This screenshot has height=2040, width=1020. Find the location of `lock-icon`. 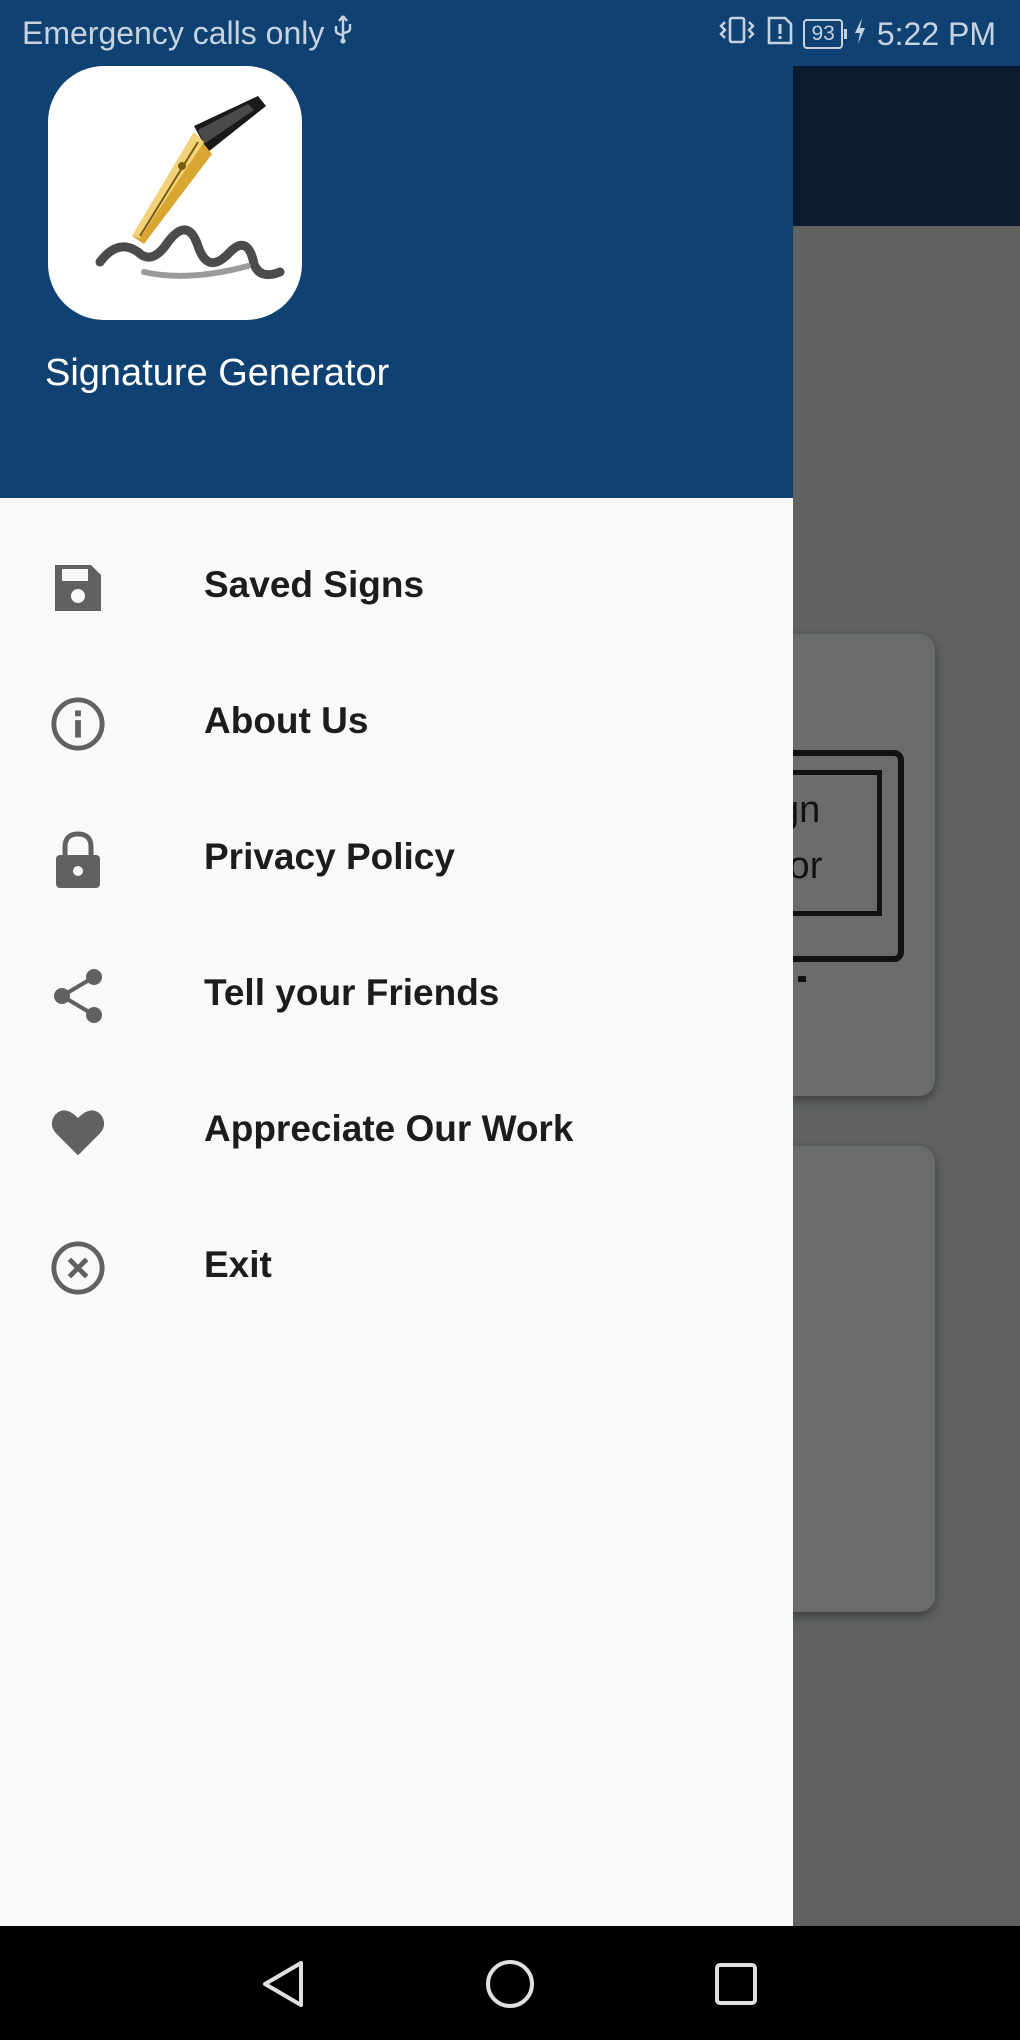

lock-icon is located at coordinates (78, 859).